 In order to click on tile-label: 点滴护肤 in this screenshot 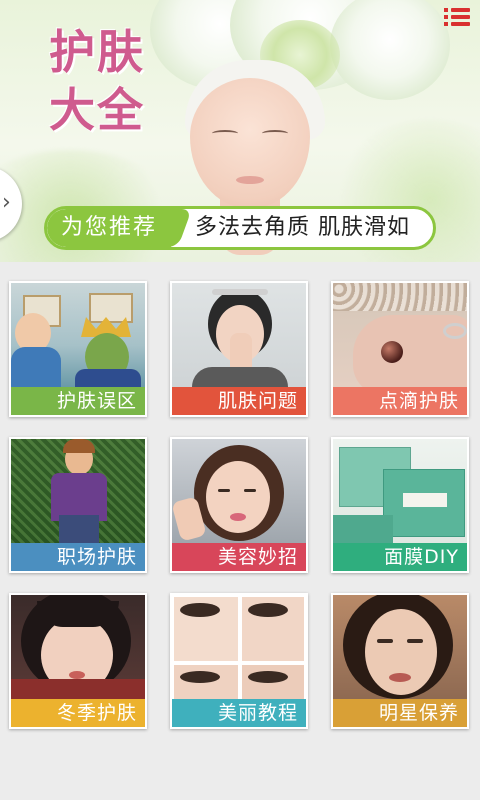, I will do `click(400, 401)`.